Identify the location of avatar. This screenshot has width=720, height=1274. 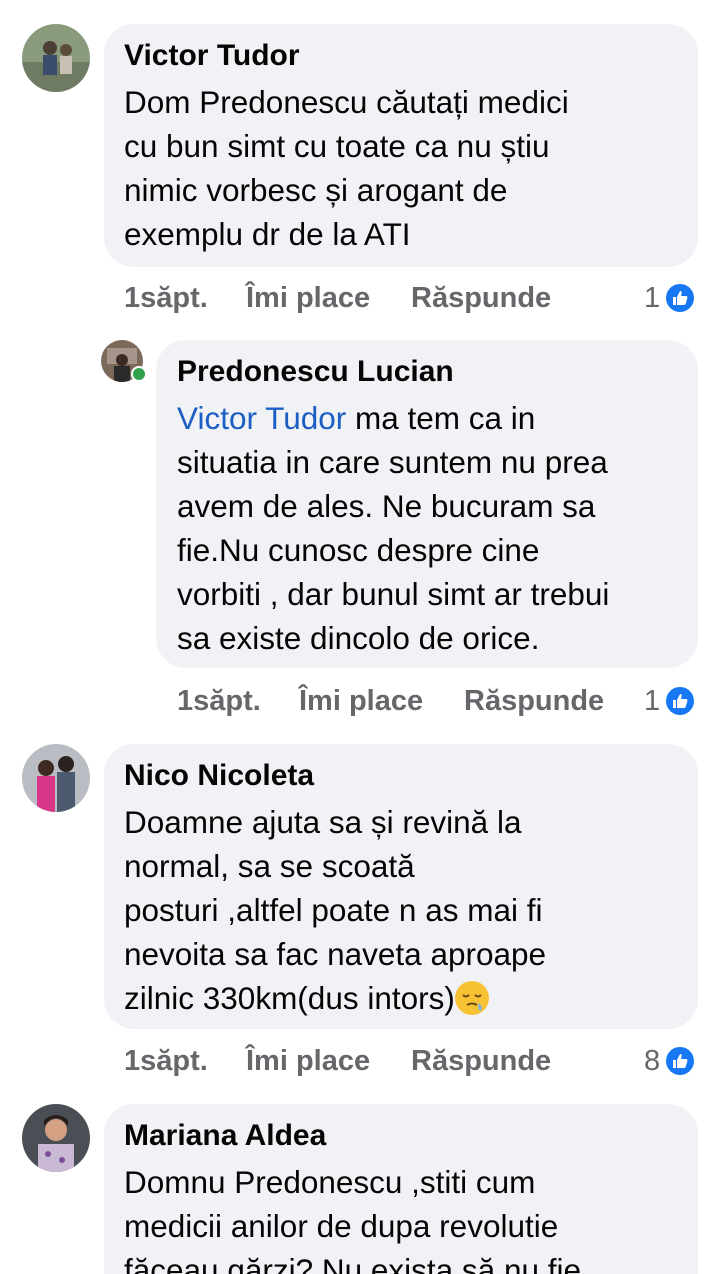
(56, 1138).